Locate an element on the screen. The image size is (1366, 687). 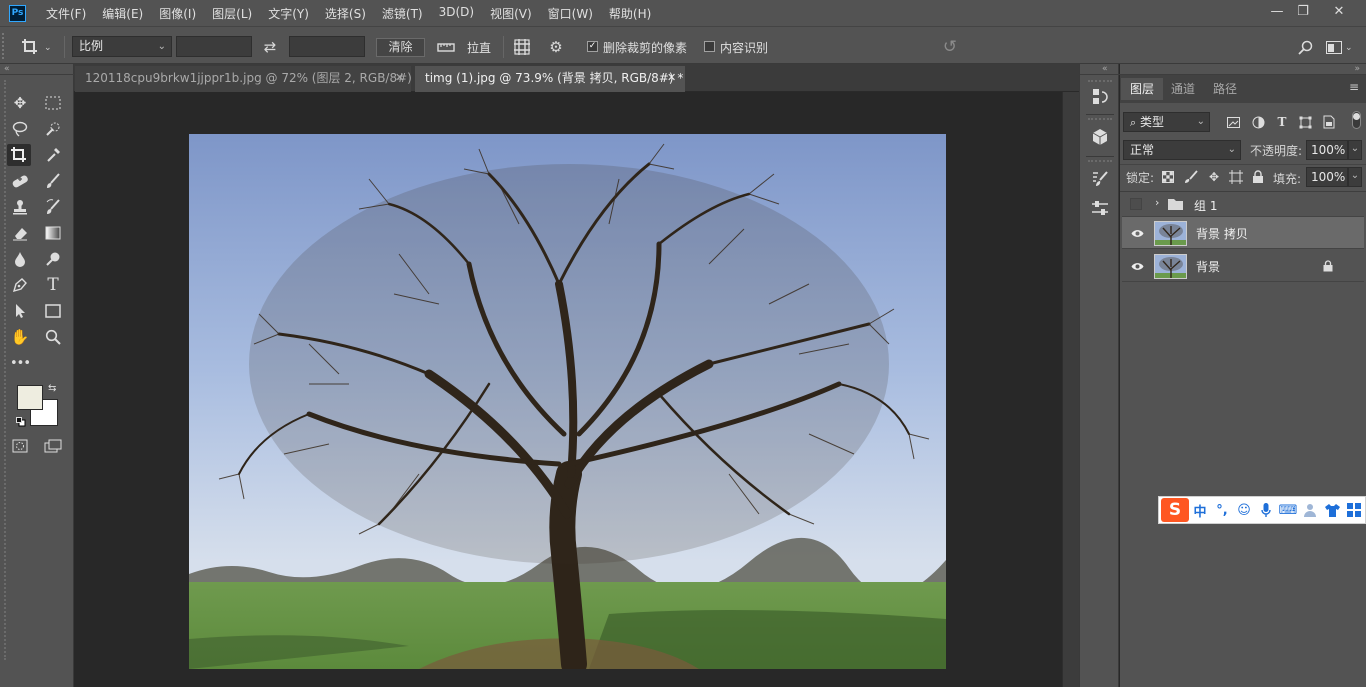
layer-name: 背景 is located at coordinates (1208, 266).